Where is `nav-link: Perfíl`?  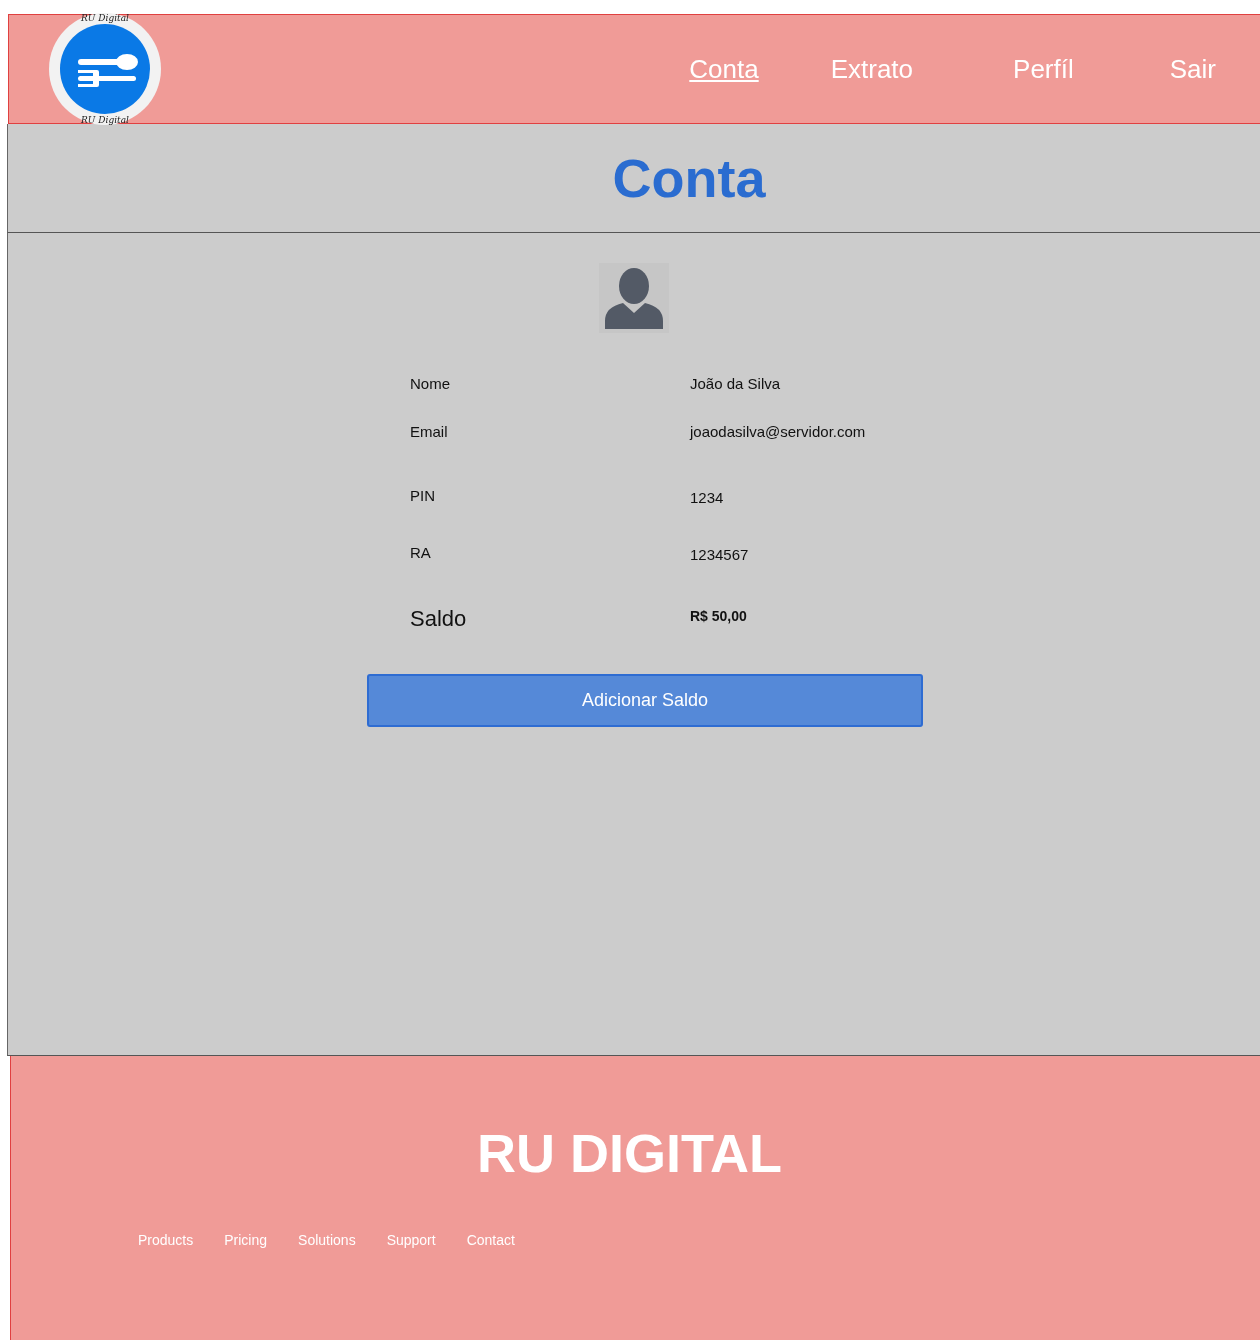 nav-link: Perfíl is located at coordinates (1043, 69).